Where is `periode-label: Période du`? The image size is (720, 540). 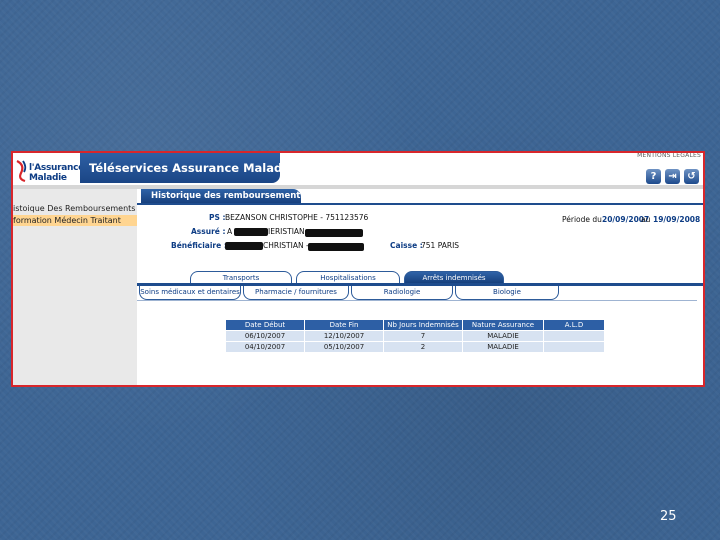
periode-label: Période du is located at coordinates (582, 219).